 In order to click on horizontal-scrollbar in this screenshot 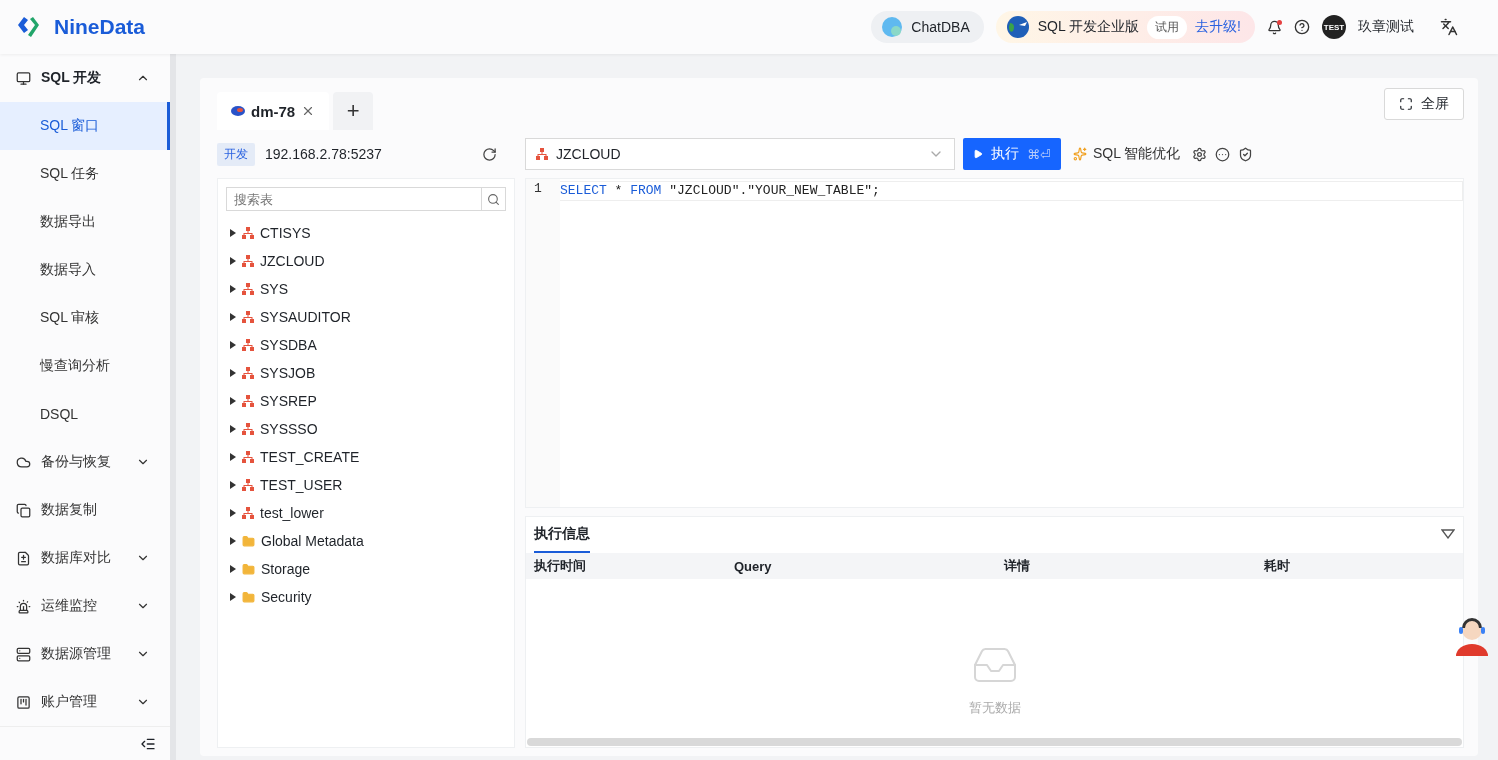, I will do `click(994, 742)`.